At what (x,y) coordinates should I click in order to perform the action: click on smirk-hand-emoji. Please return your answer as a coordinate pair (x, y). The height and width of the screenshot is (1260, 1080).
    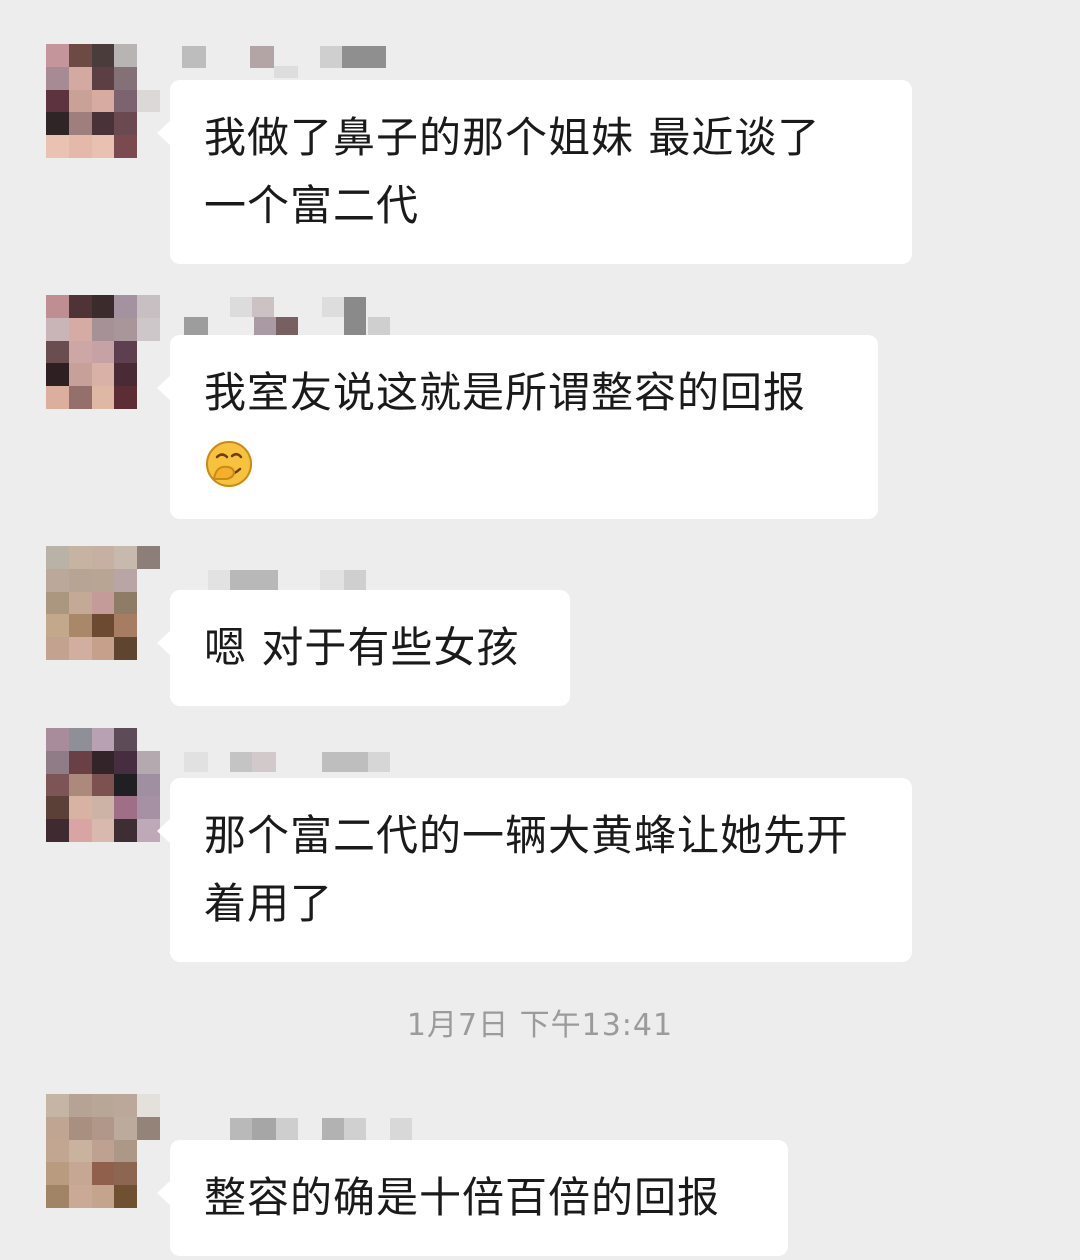
    Looking at the image, I should click on (229, 463).